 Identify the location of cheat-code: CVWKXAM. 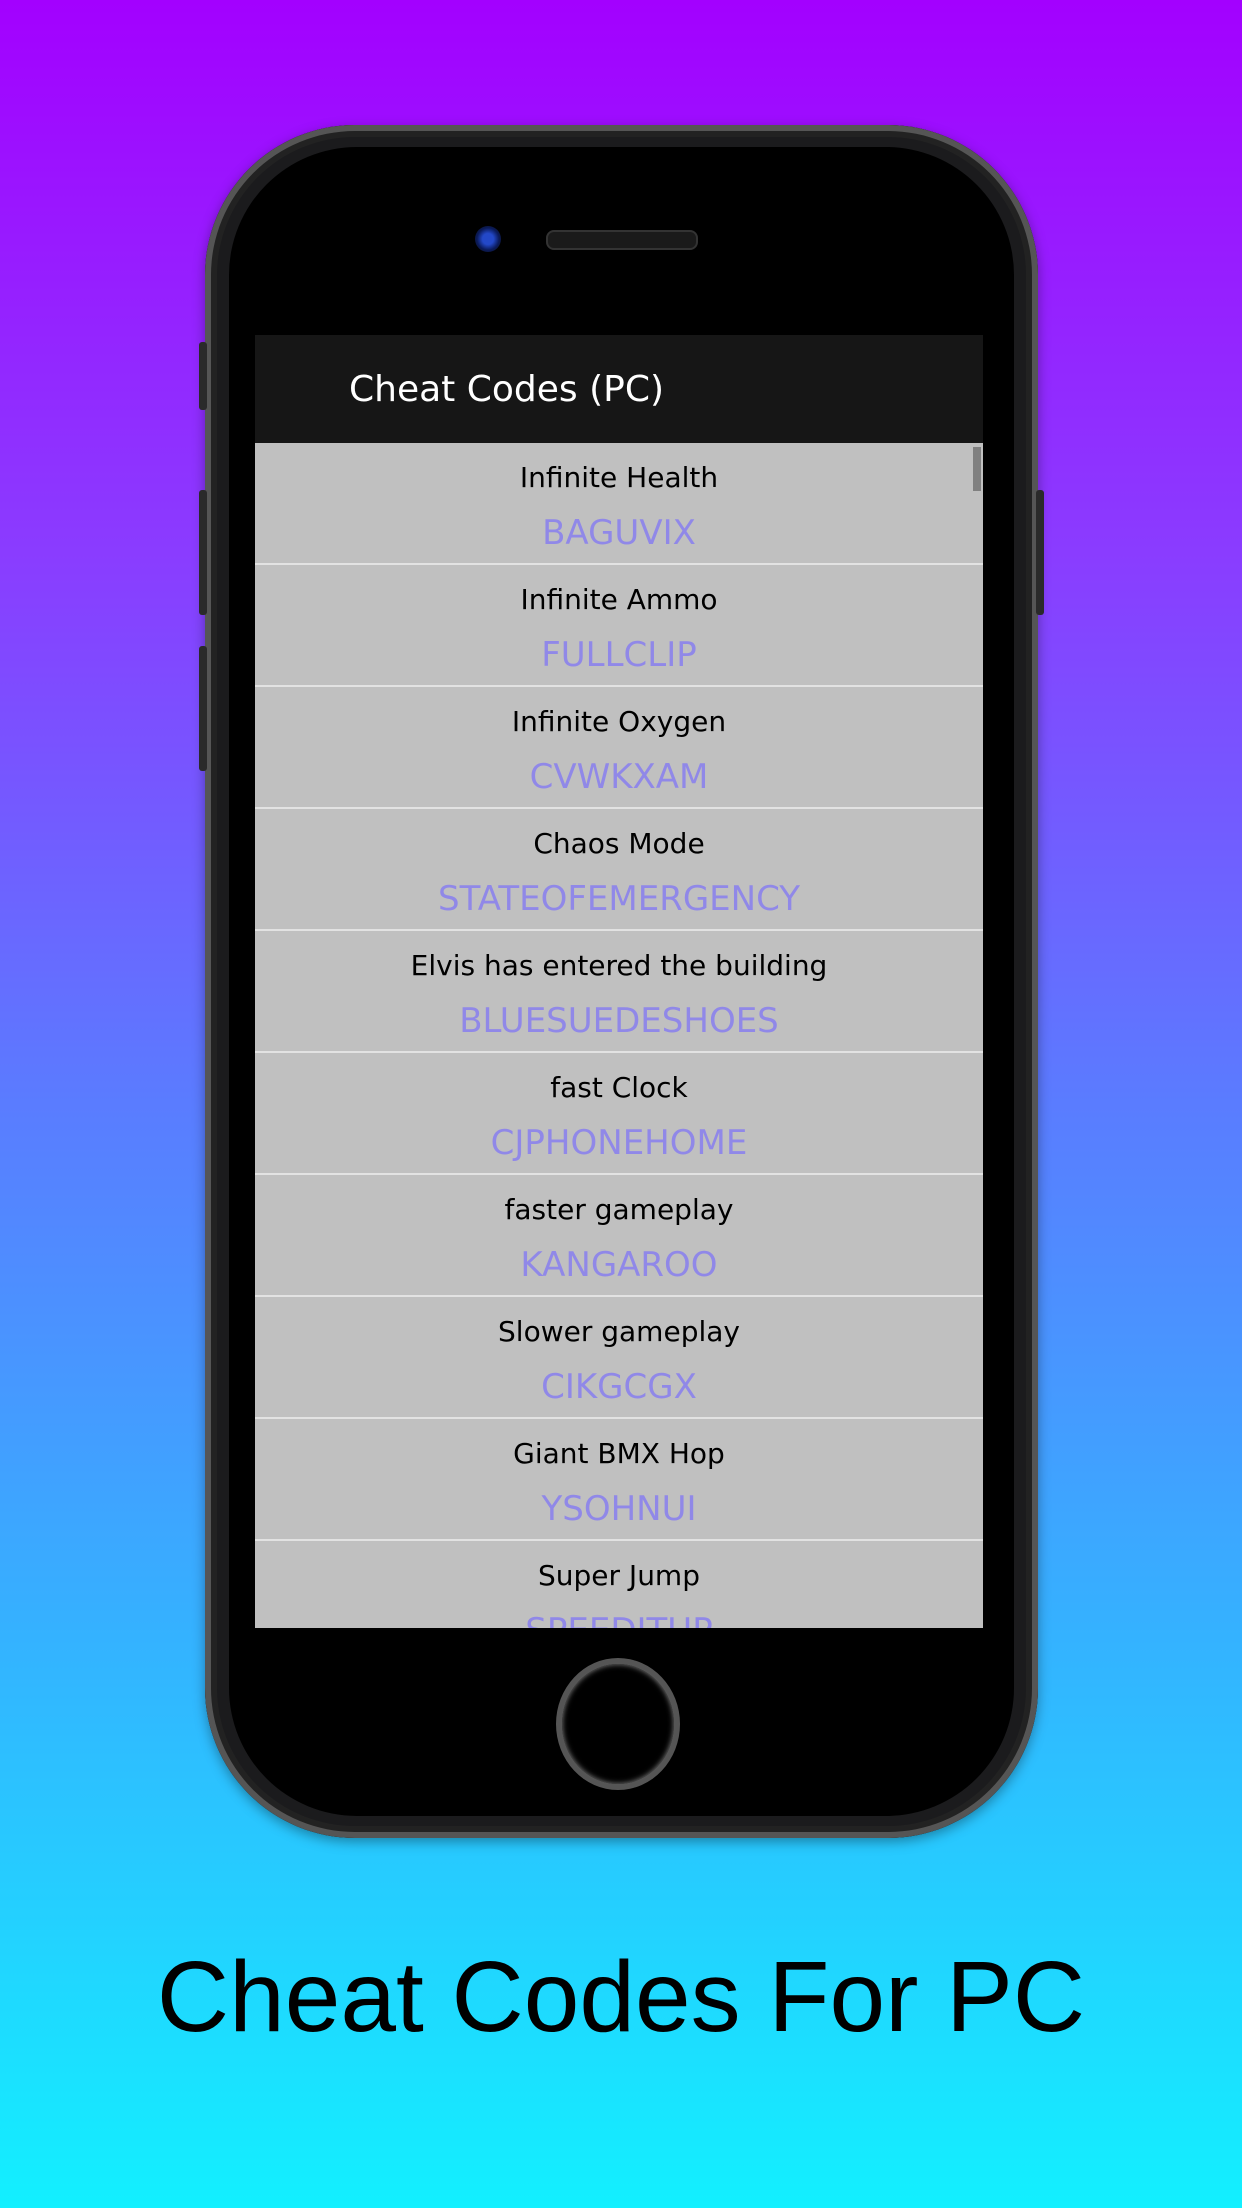
(619, 777).